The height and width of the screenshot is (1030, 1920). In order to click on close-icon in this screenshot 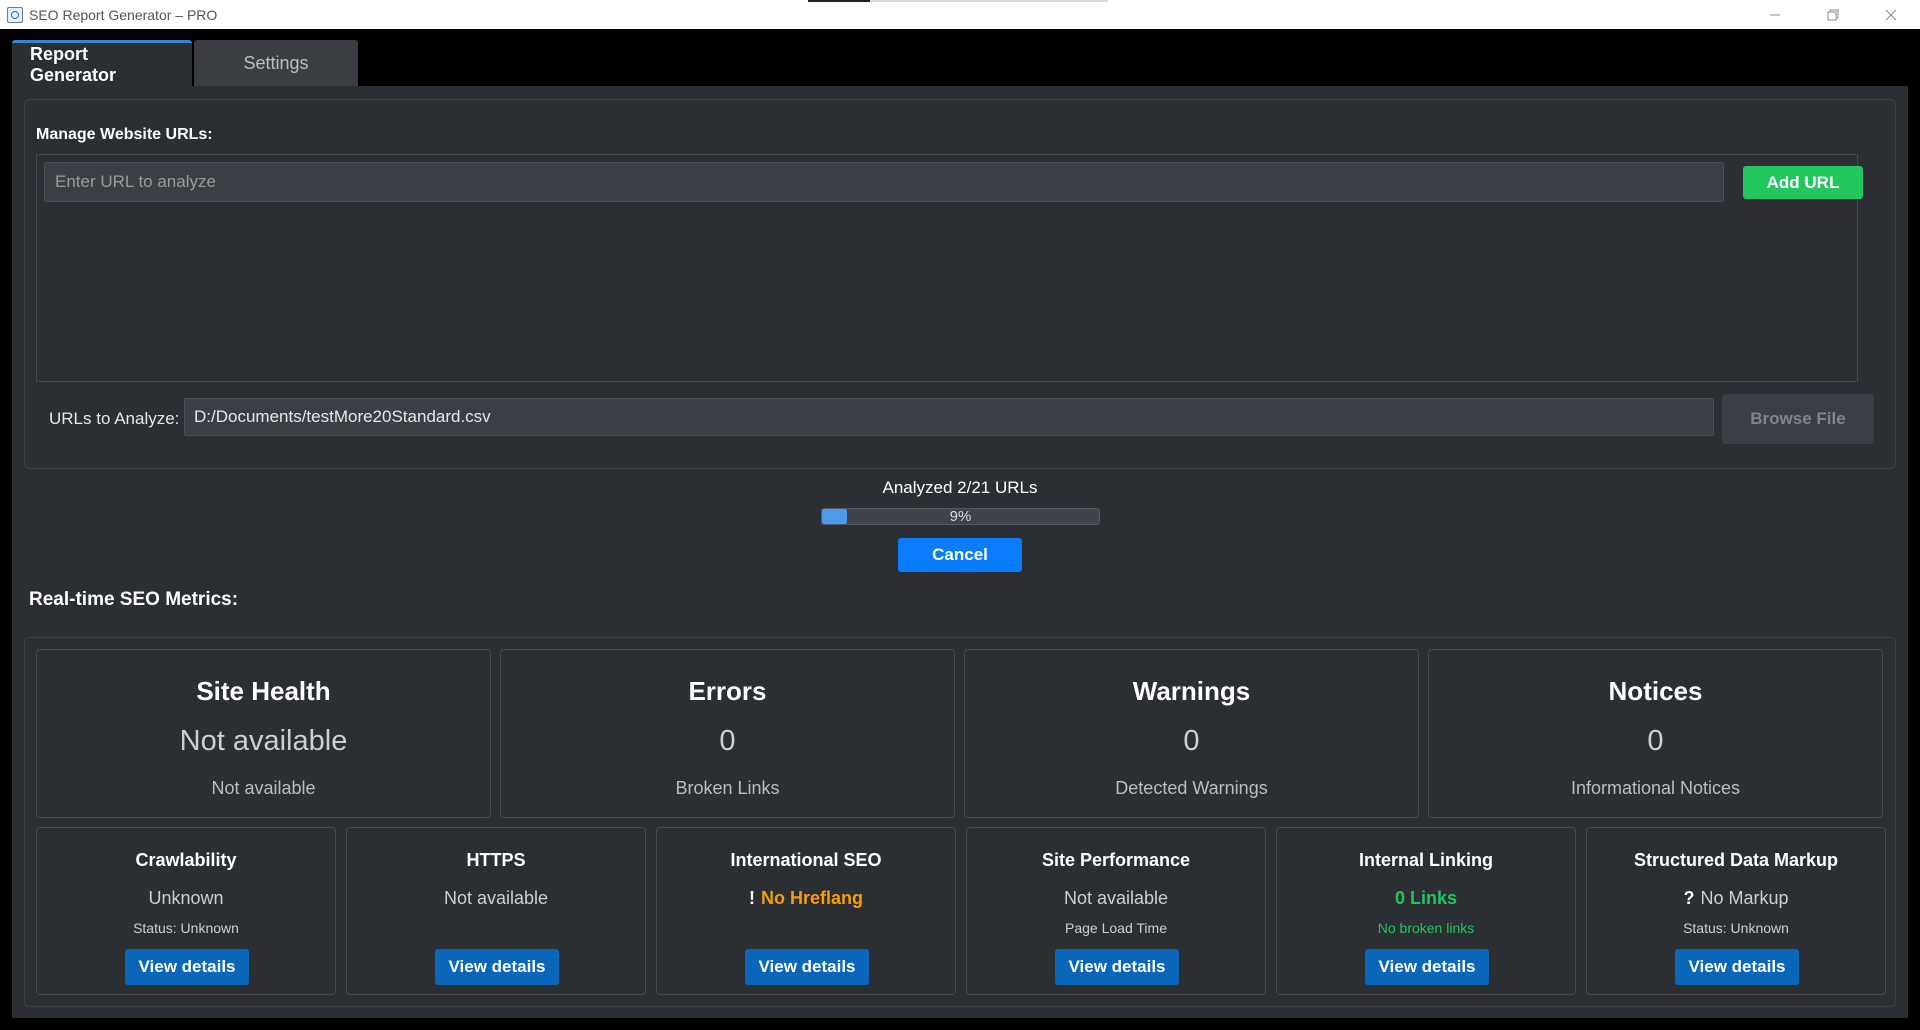, I will do `click(1891, 14)`.